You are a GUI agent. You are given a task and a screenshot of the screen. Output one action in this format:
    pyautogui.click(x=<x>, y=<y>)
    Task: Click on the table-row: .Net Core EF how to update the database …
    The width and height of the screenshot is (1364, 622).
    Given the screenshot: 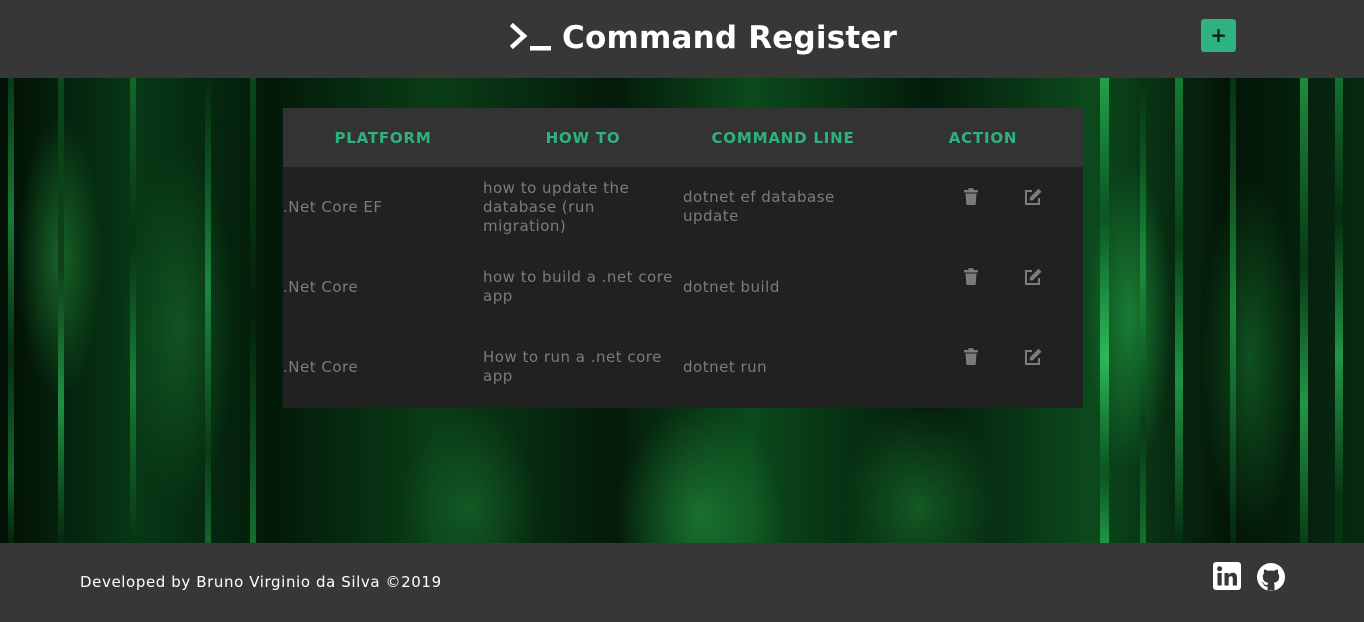 What is the action you would take?
    pyautogui.click(x=683, y=207)
    